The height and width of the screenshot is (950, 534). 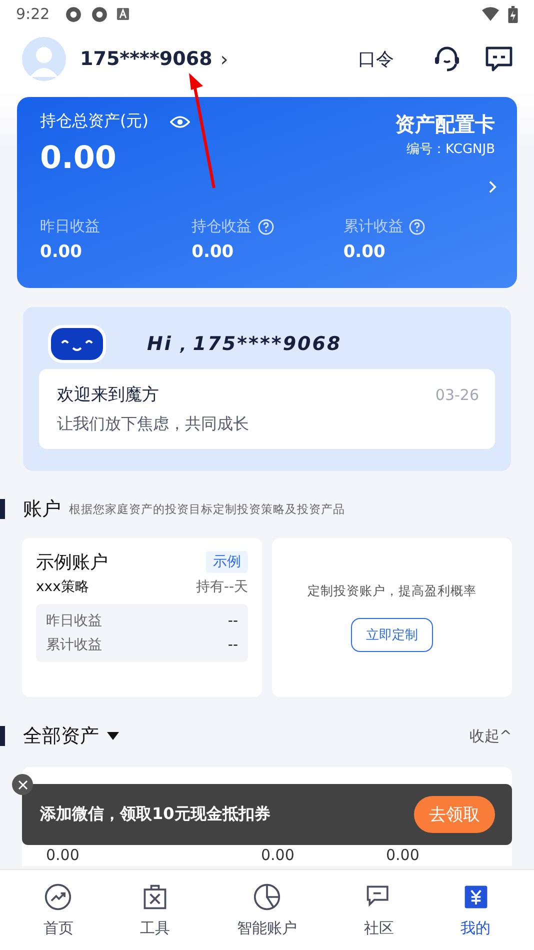 I want to click on headset-icon, so click(x=447, y=59).